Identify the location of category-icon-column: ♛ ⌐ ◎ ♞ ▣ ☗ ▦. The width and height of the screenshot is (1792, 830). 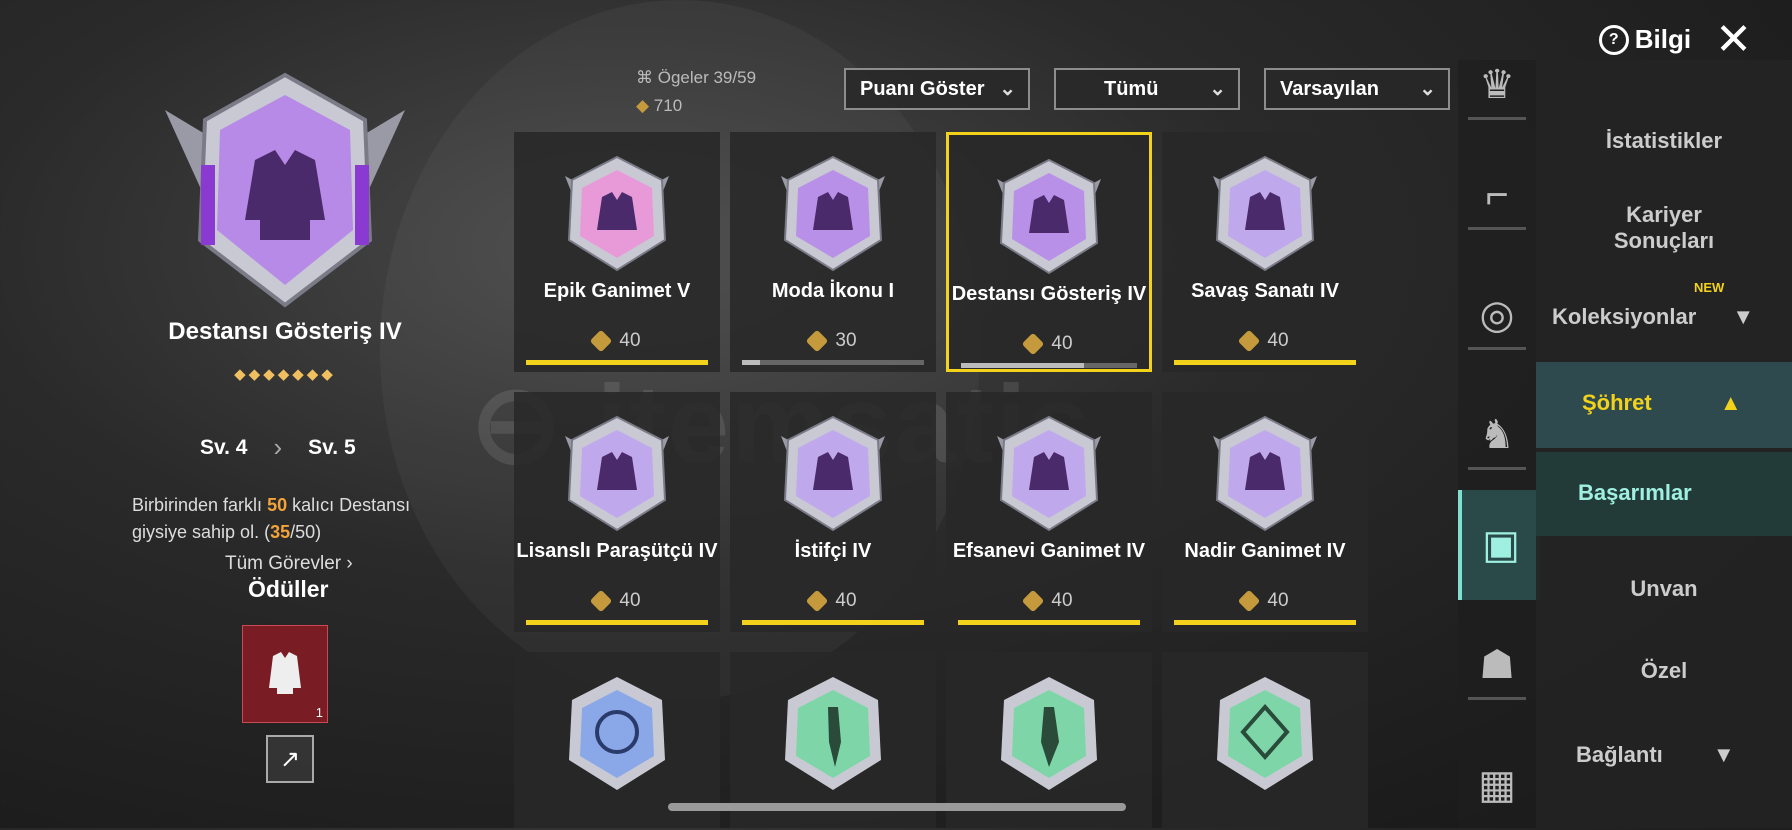
(1499, 445).